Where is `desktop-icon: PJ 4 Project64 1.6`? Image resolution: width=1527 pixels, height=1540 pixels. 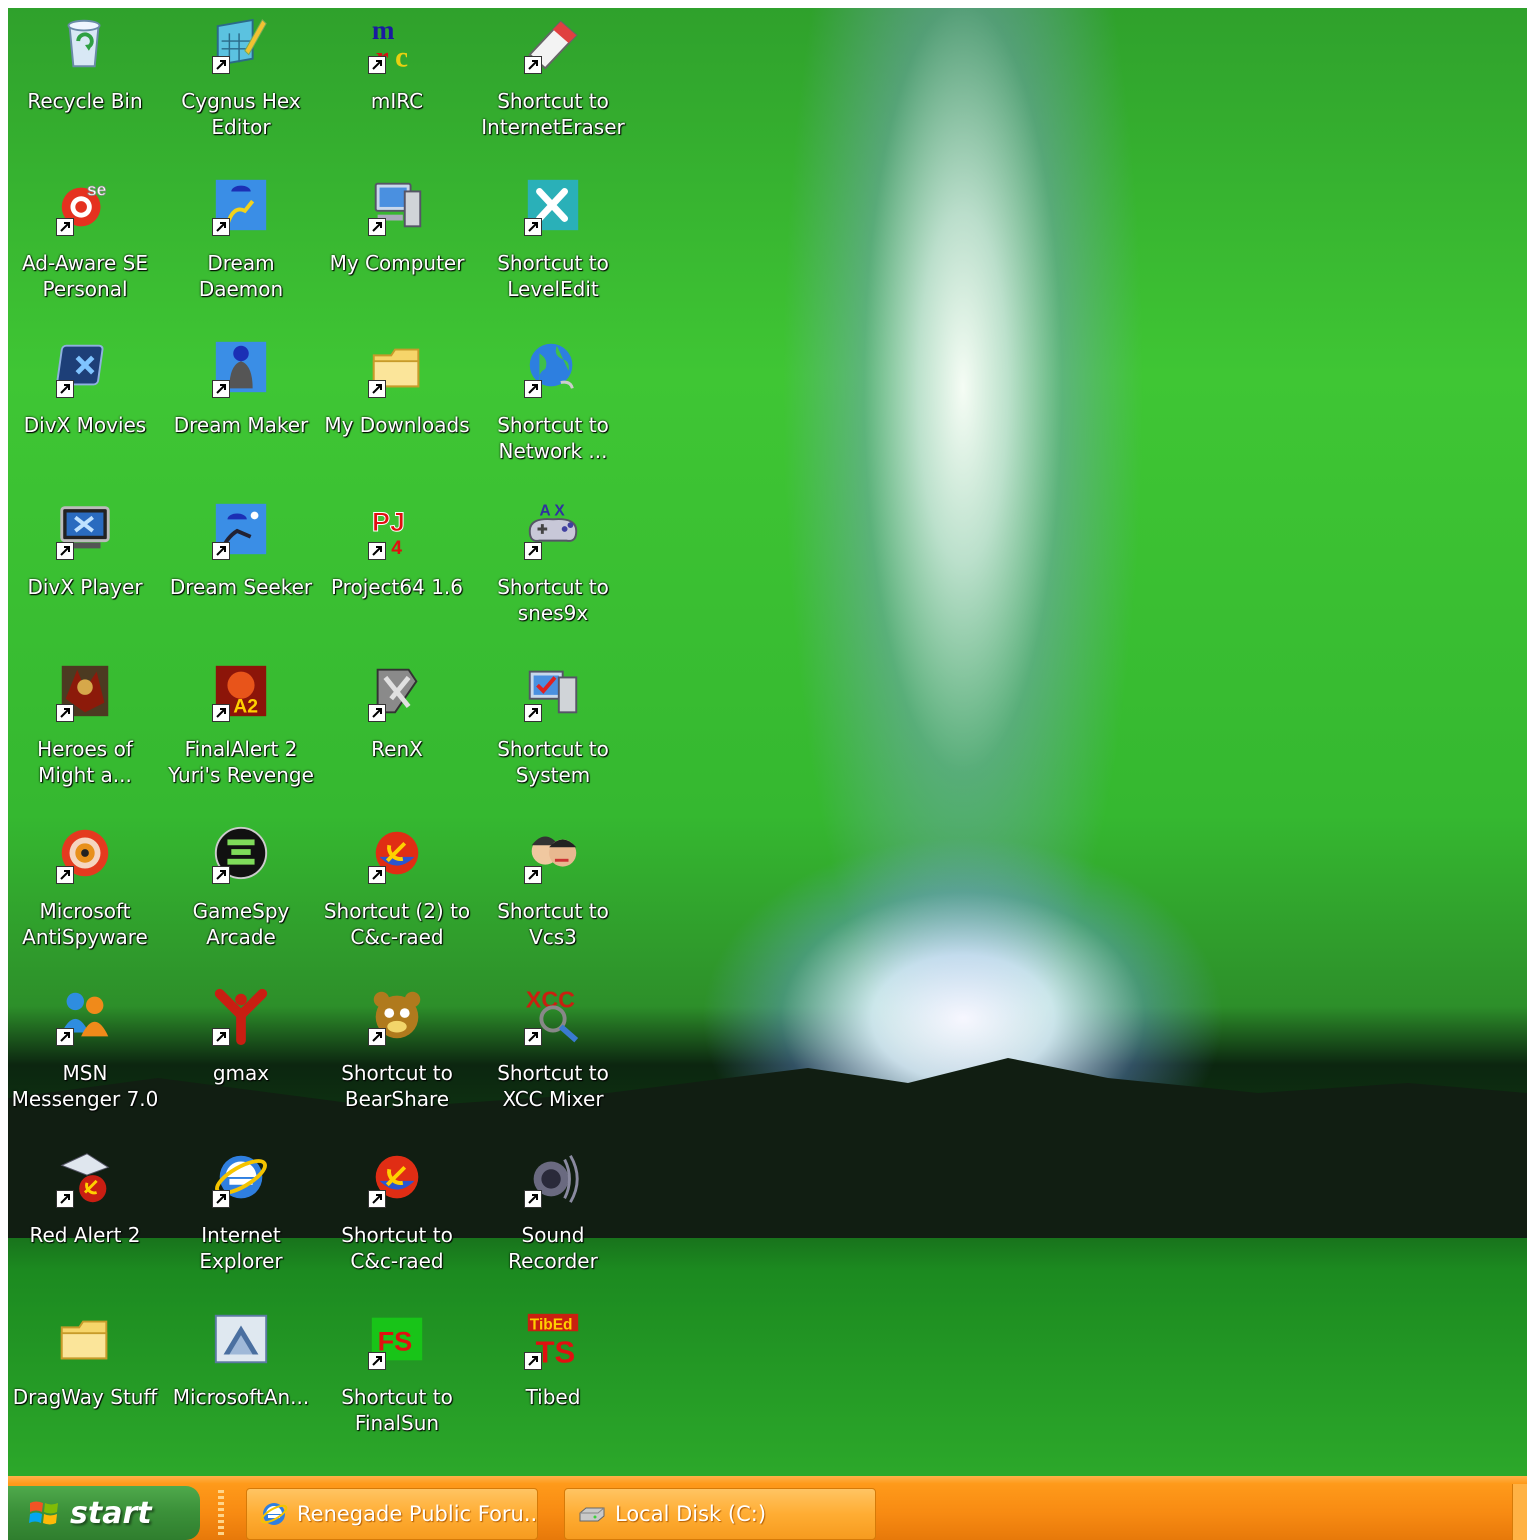 desktop-icon: PJ 4 Project64 1.6 is located at coordinates (397, 569).